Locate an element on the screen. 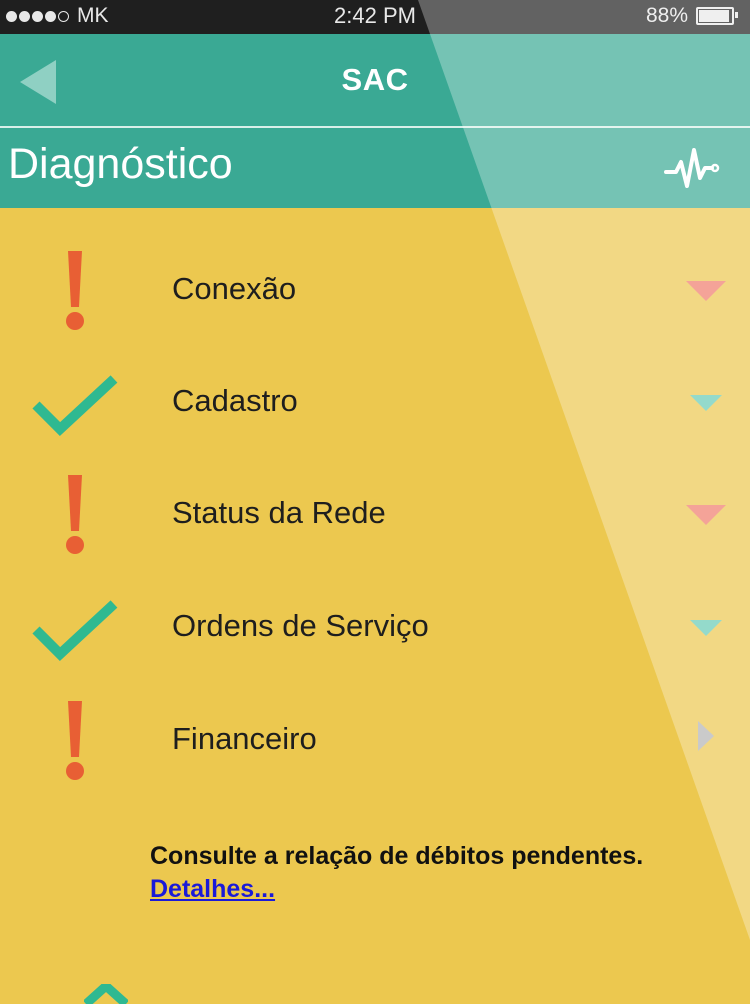 Image resolution: width=750 pixels, height=1004 pixels. battery-percent: 88% is located at coordinates (666, 15).